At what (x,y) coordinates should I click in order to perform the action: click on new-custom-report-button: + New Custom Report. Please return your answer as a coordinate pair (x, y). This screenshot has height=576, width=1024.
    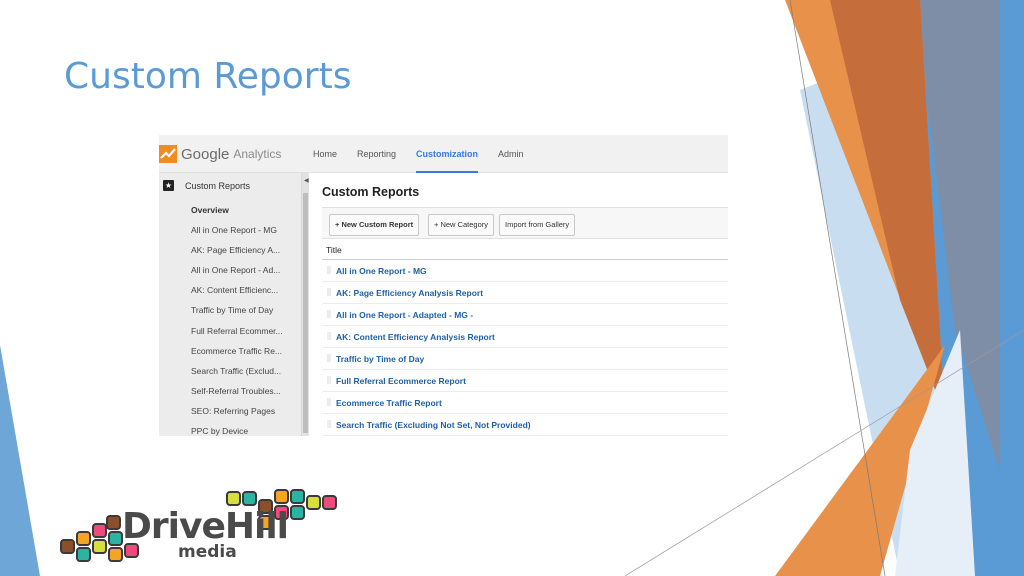
    Looking at the image, I should click on (374, 225).